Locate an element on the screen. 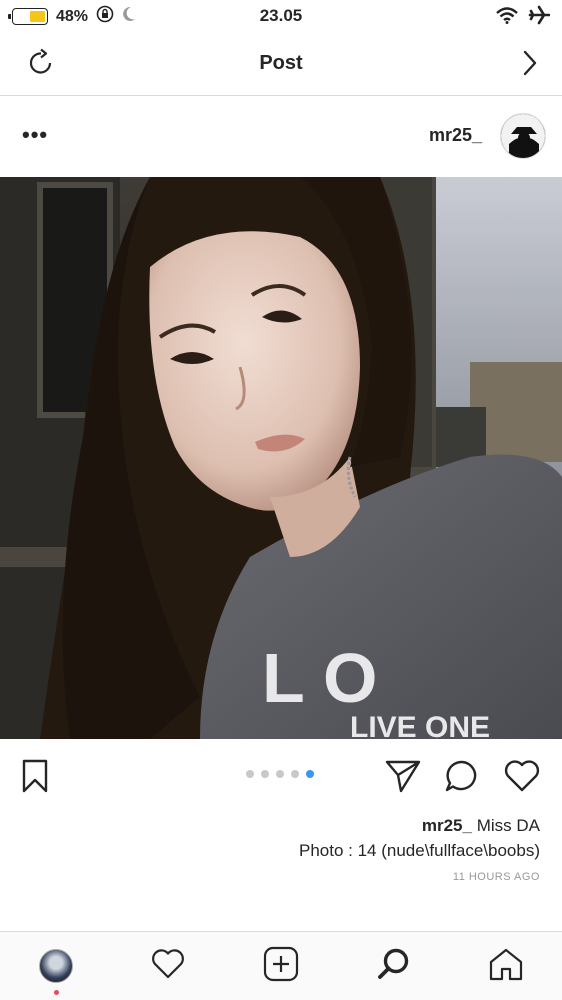 This screenshot has height=1000, width=562. status-time: 23.05 is located at coordinates (281, 15).